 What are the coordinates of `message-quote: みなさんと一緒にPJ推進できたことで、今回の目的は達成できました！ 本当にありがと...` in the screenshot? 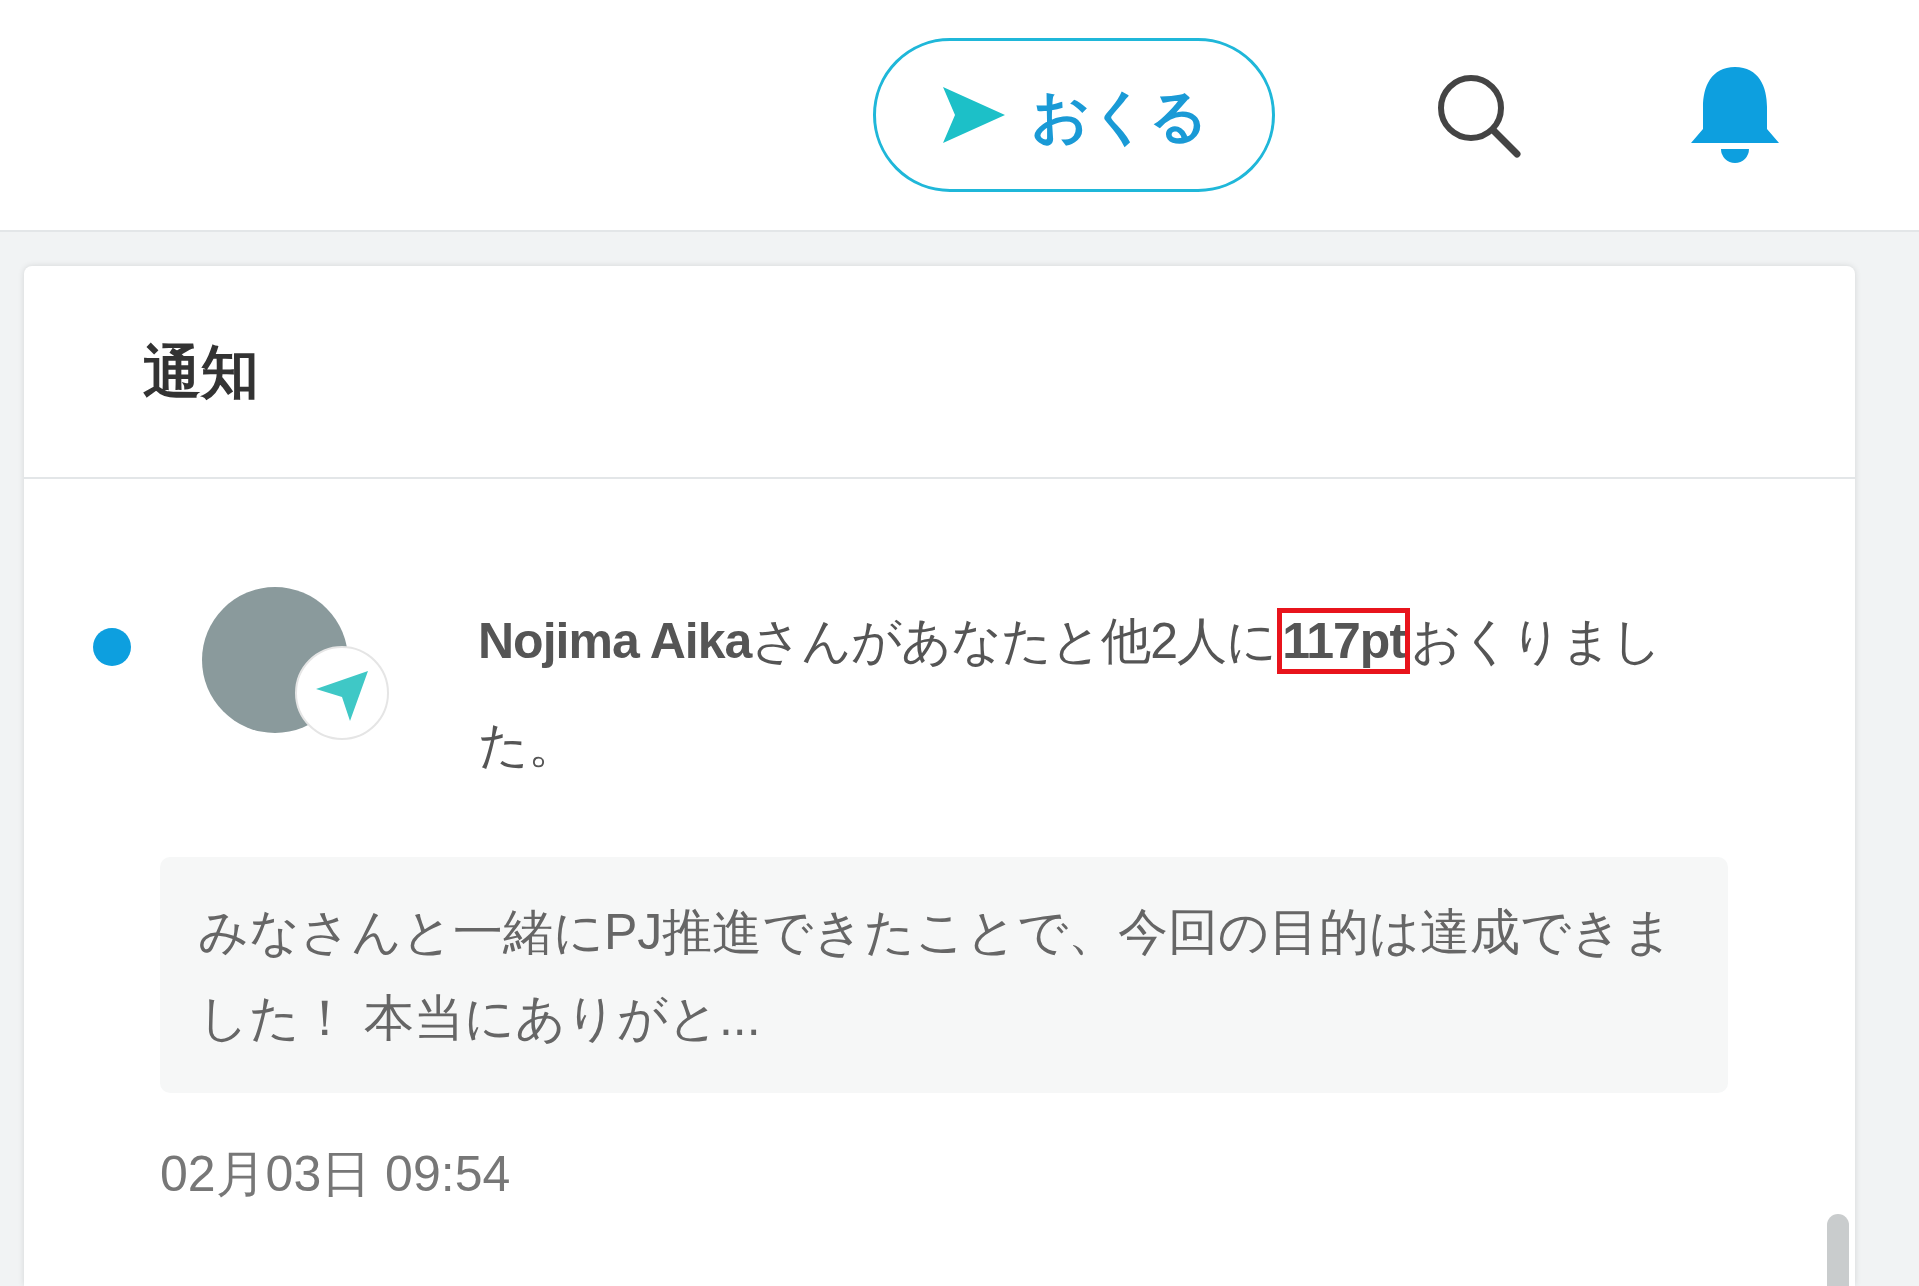 It's located at (944, 975).